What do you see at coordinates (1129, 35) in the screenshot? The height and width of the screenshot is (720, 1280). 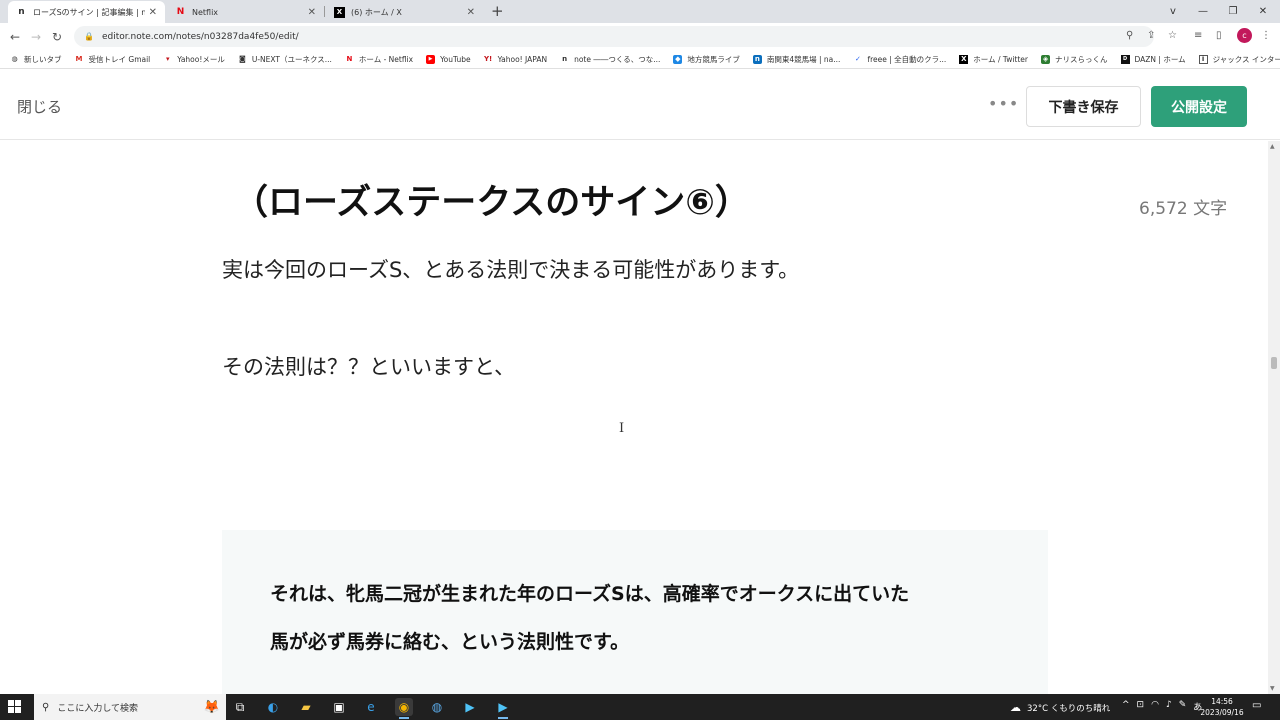 I see `zoom-icon: ⚲` at bounding box center [1129, 35].